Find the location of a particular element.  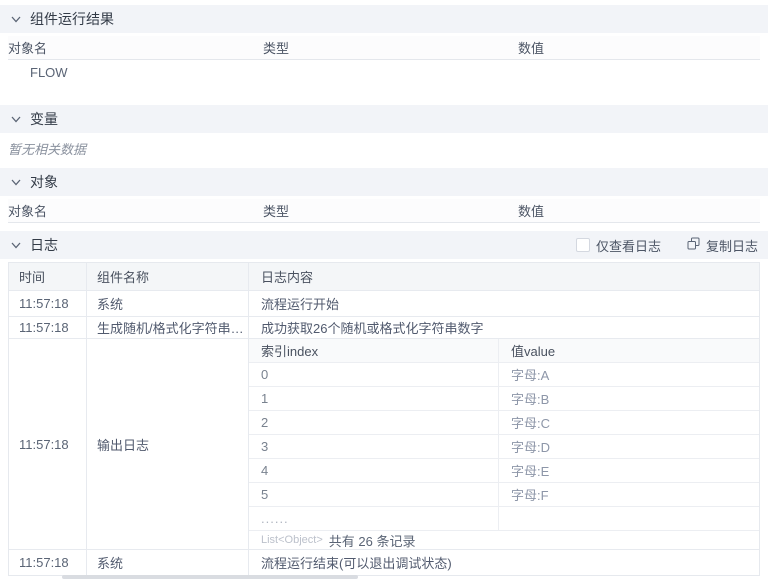

nested-row: 2 字母:C is located at coordinates (504, 422).